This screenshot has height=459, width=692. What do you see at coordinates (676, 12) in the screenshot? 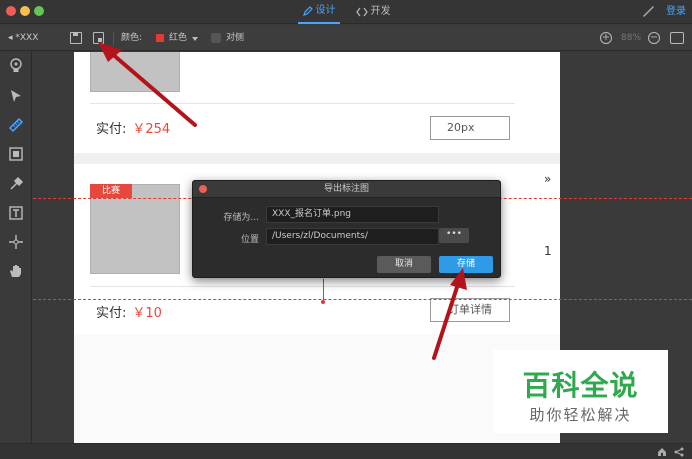
I see `login-link: 登录` at bounding box center [676, 12].